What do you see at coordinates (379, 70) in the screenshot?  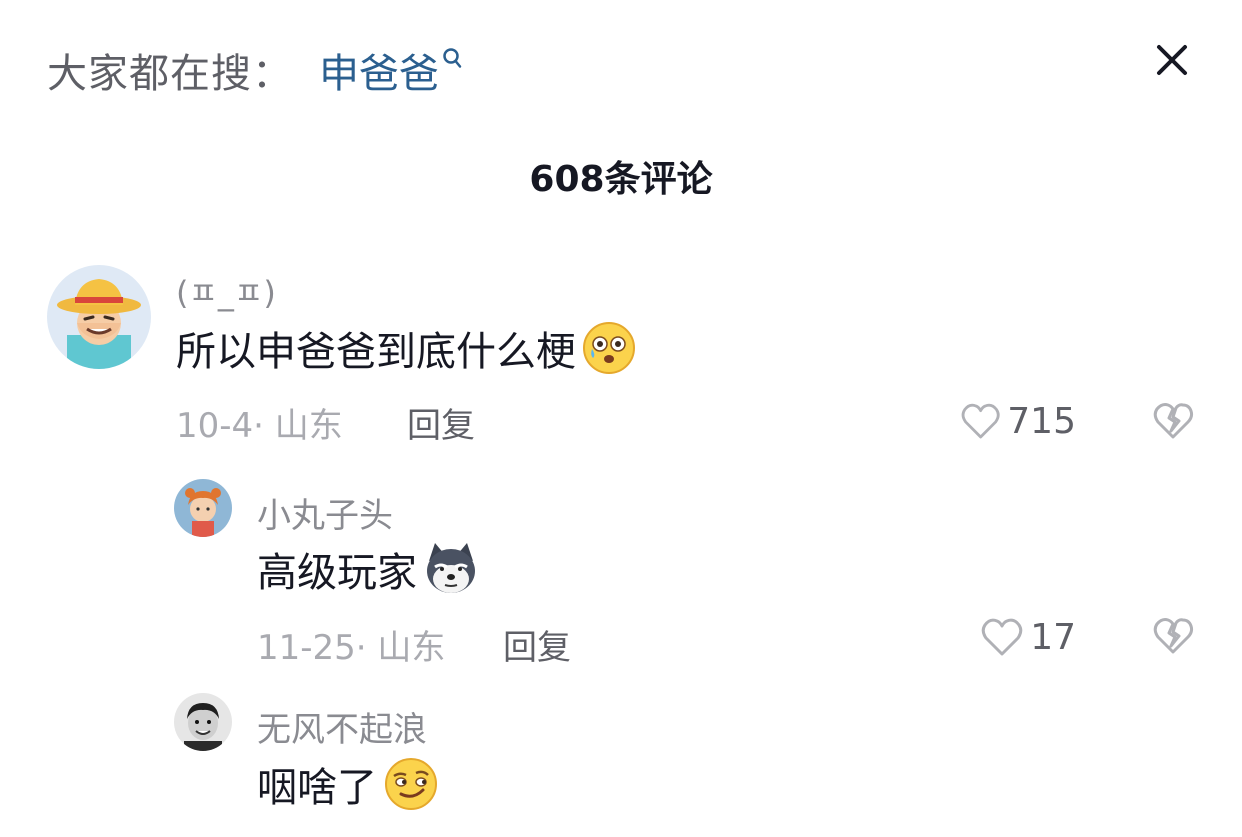 I see `trending-search-term: 申爸爸` at bounding box center [379, 70].